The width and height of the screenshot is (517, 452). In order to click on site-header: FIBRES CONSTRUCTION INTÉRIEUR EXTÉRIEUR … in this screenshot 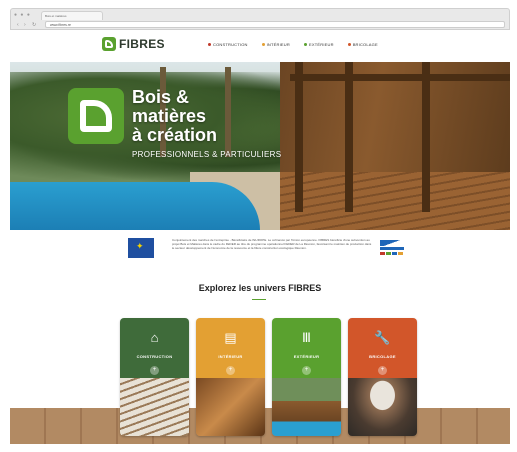, I will do `click(260, 46)`.